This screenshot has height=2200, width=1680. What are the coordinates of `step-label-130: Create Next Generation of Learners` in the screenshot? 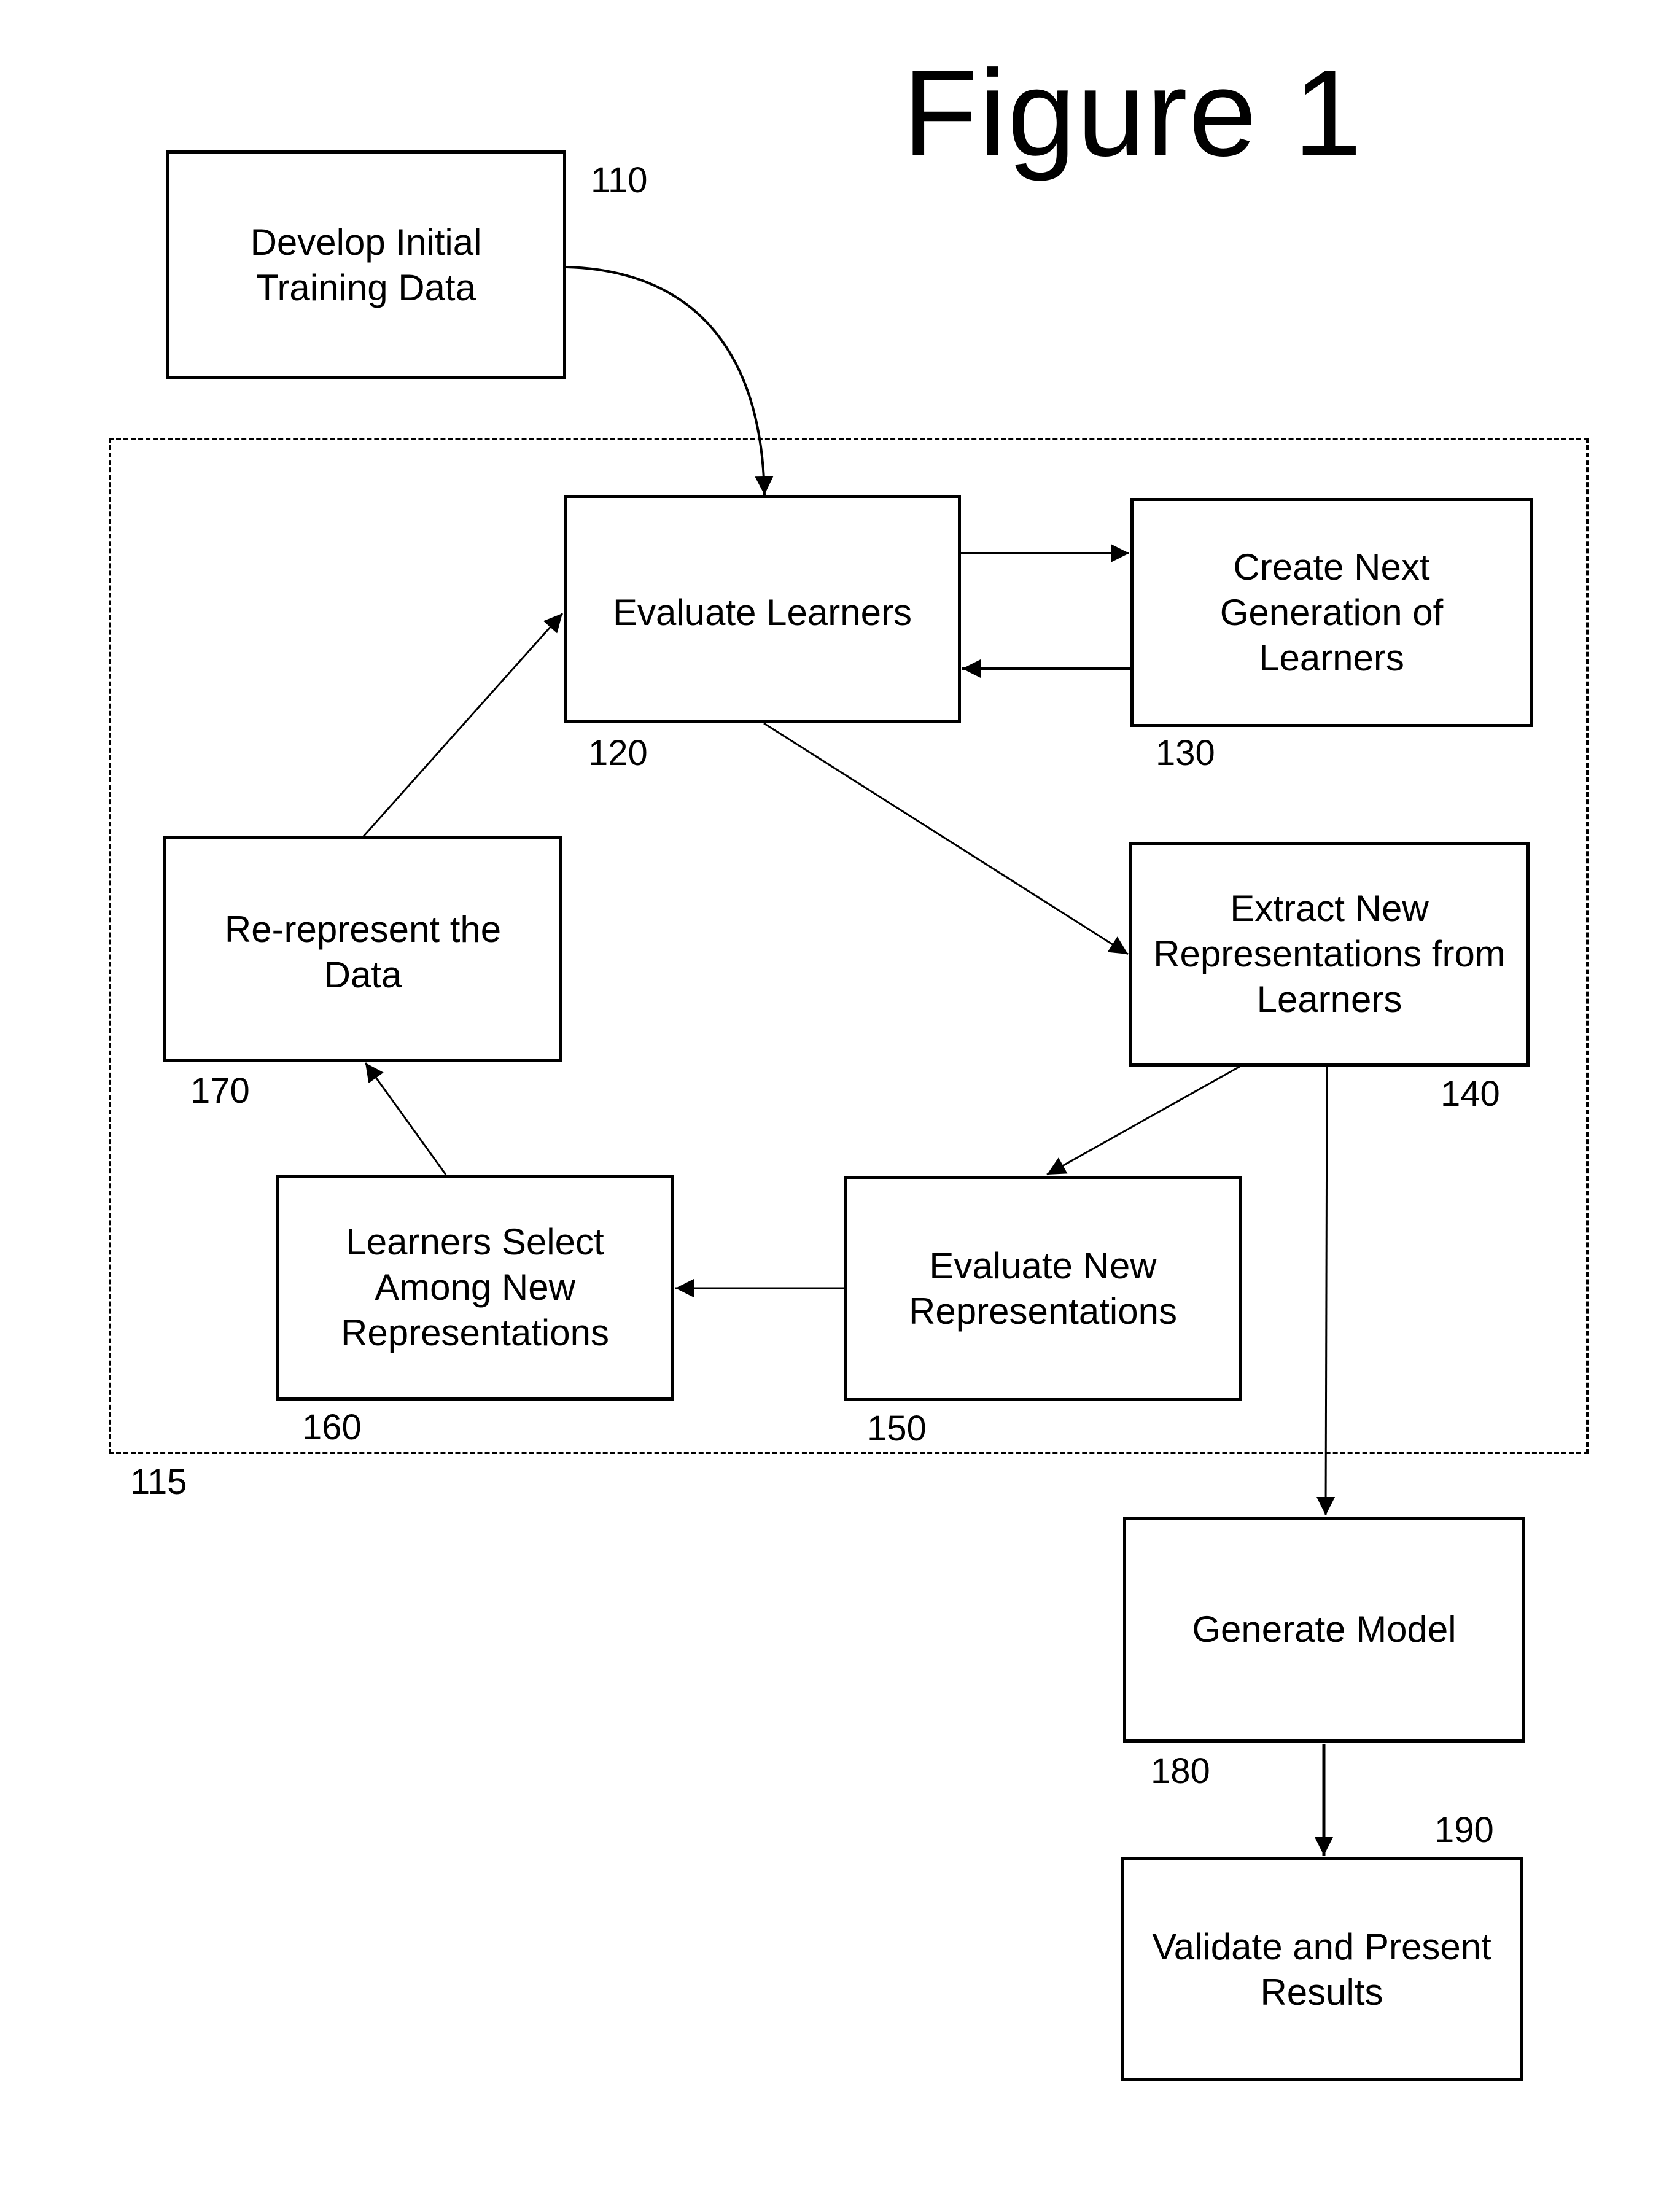 It's located at (1331, 612).